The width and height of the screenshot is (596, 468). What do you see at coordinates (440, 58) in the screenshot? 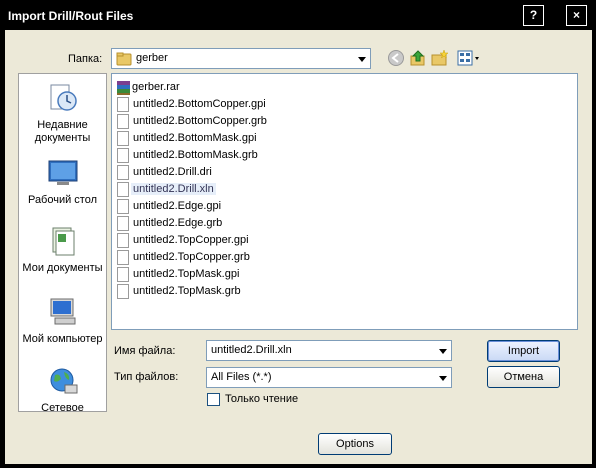
I see `new-folder-icon` at bounding box center [440, 58].